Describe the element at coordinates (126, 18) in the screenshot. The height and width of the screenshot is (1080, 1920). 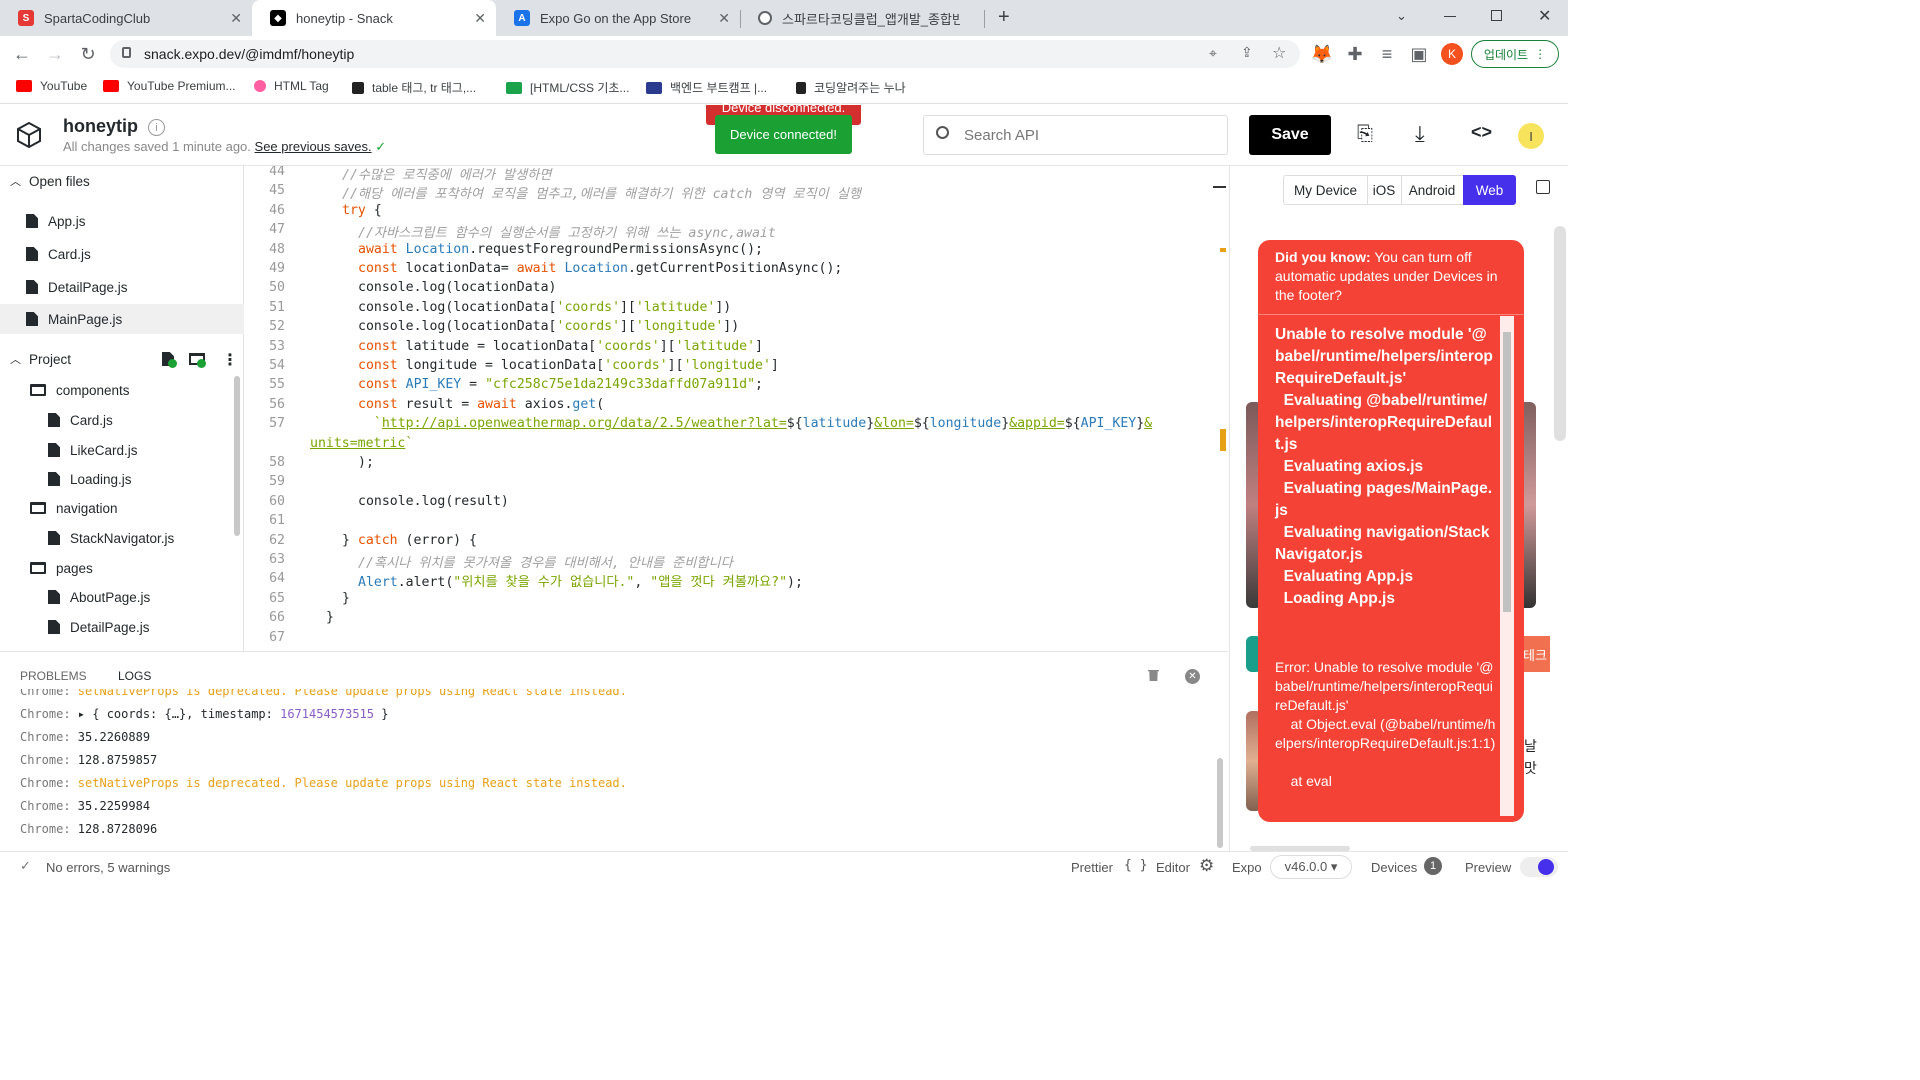
I see `browser-tab: S SpartaCodingClub ✕` at that location.